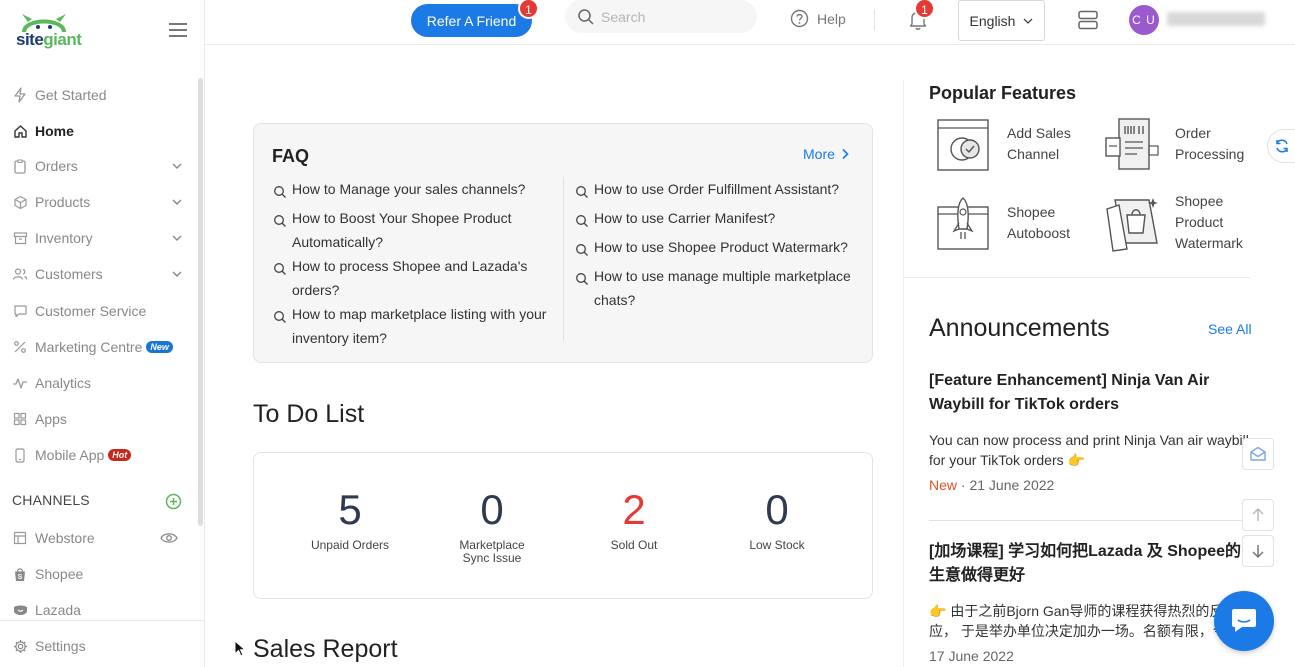 This screenshot has height=667, width=1295. I want to click on chat-bubble-icon, so click(1244, 620).